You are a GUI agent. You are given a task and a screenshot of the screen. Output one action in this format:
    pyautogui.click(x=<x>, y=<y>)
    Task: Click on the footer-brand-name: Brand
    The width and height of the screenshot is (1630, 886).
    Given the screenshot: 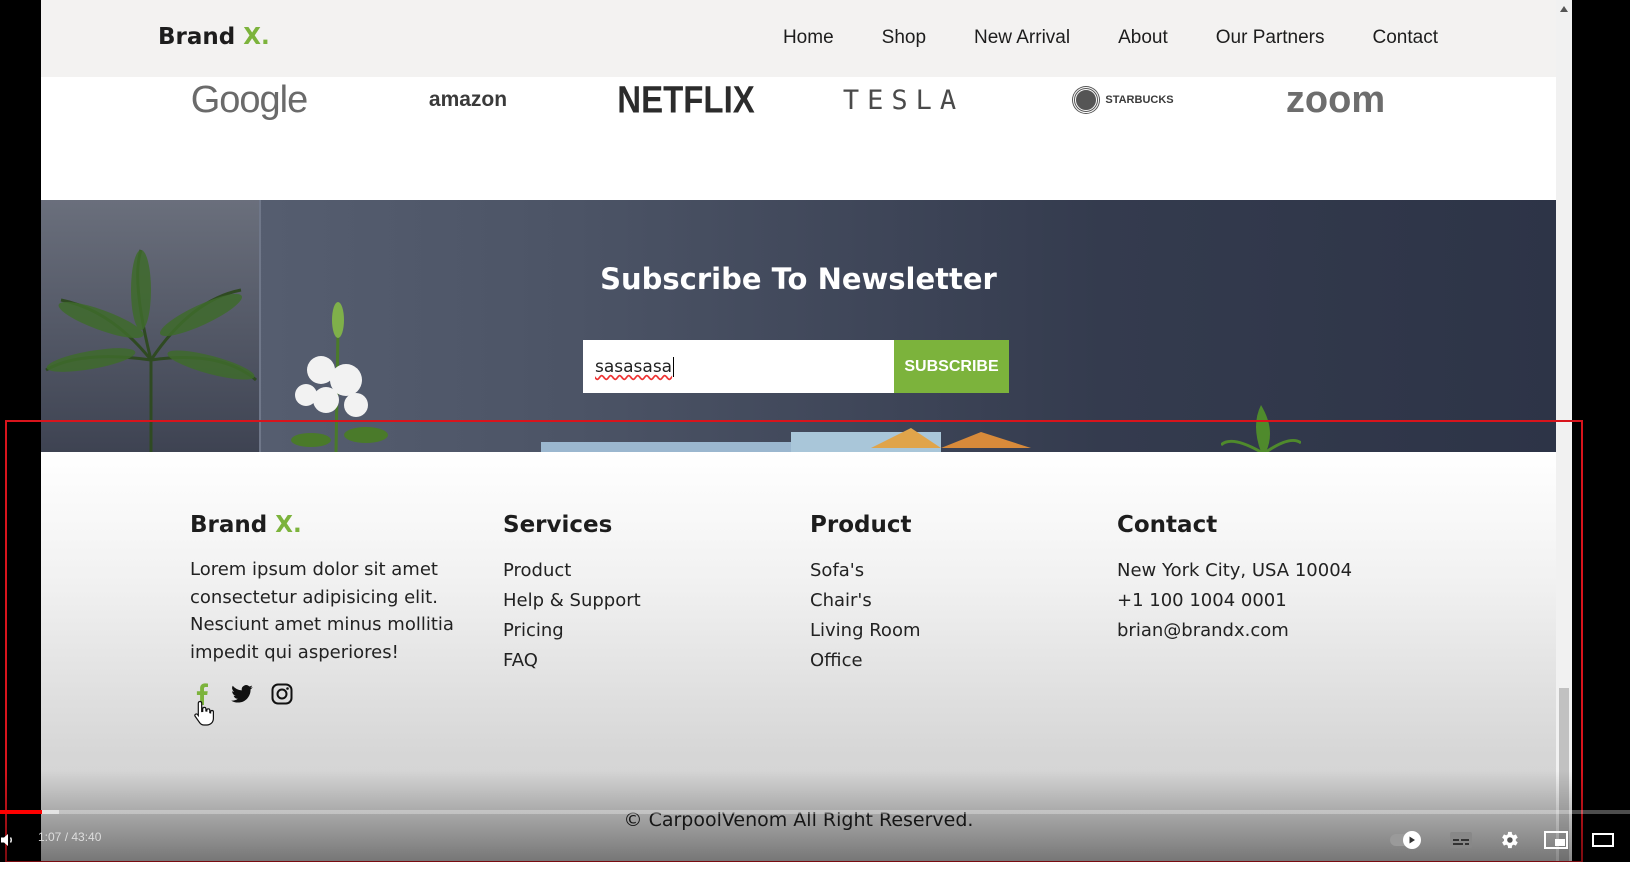 What is the action you would take?
    pyautogui.click(x=229, y=525)
    